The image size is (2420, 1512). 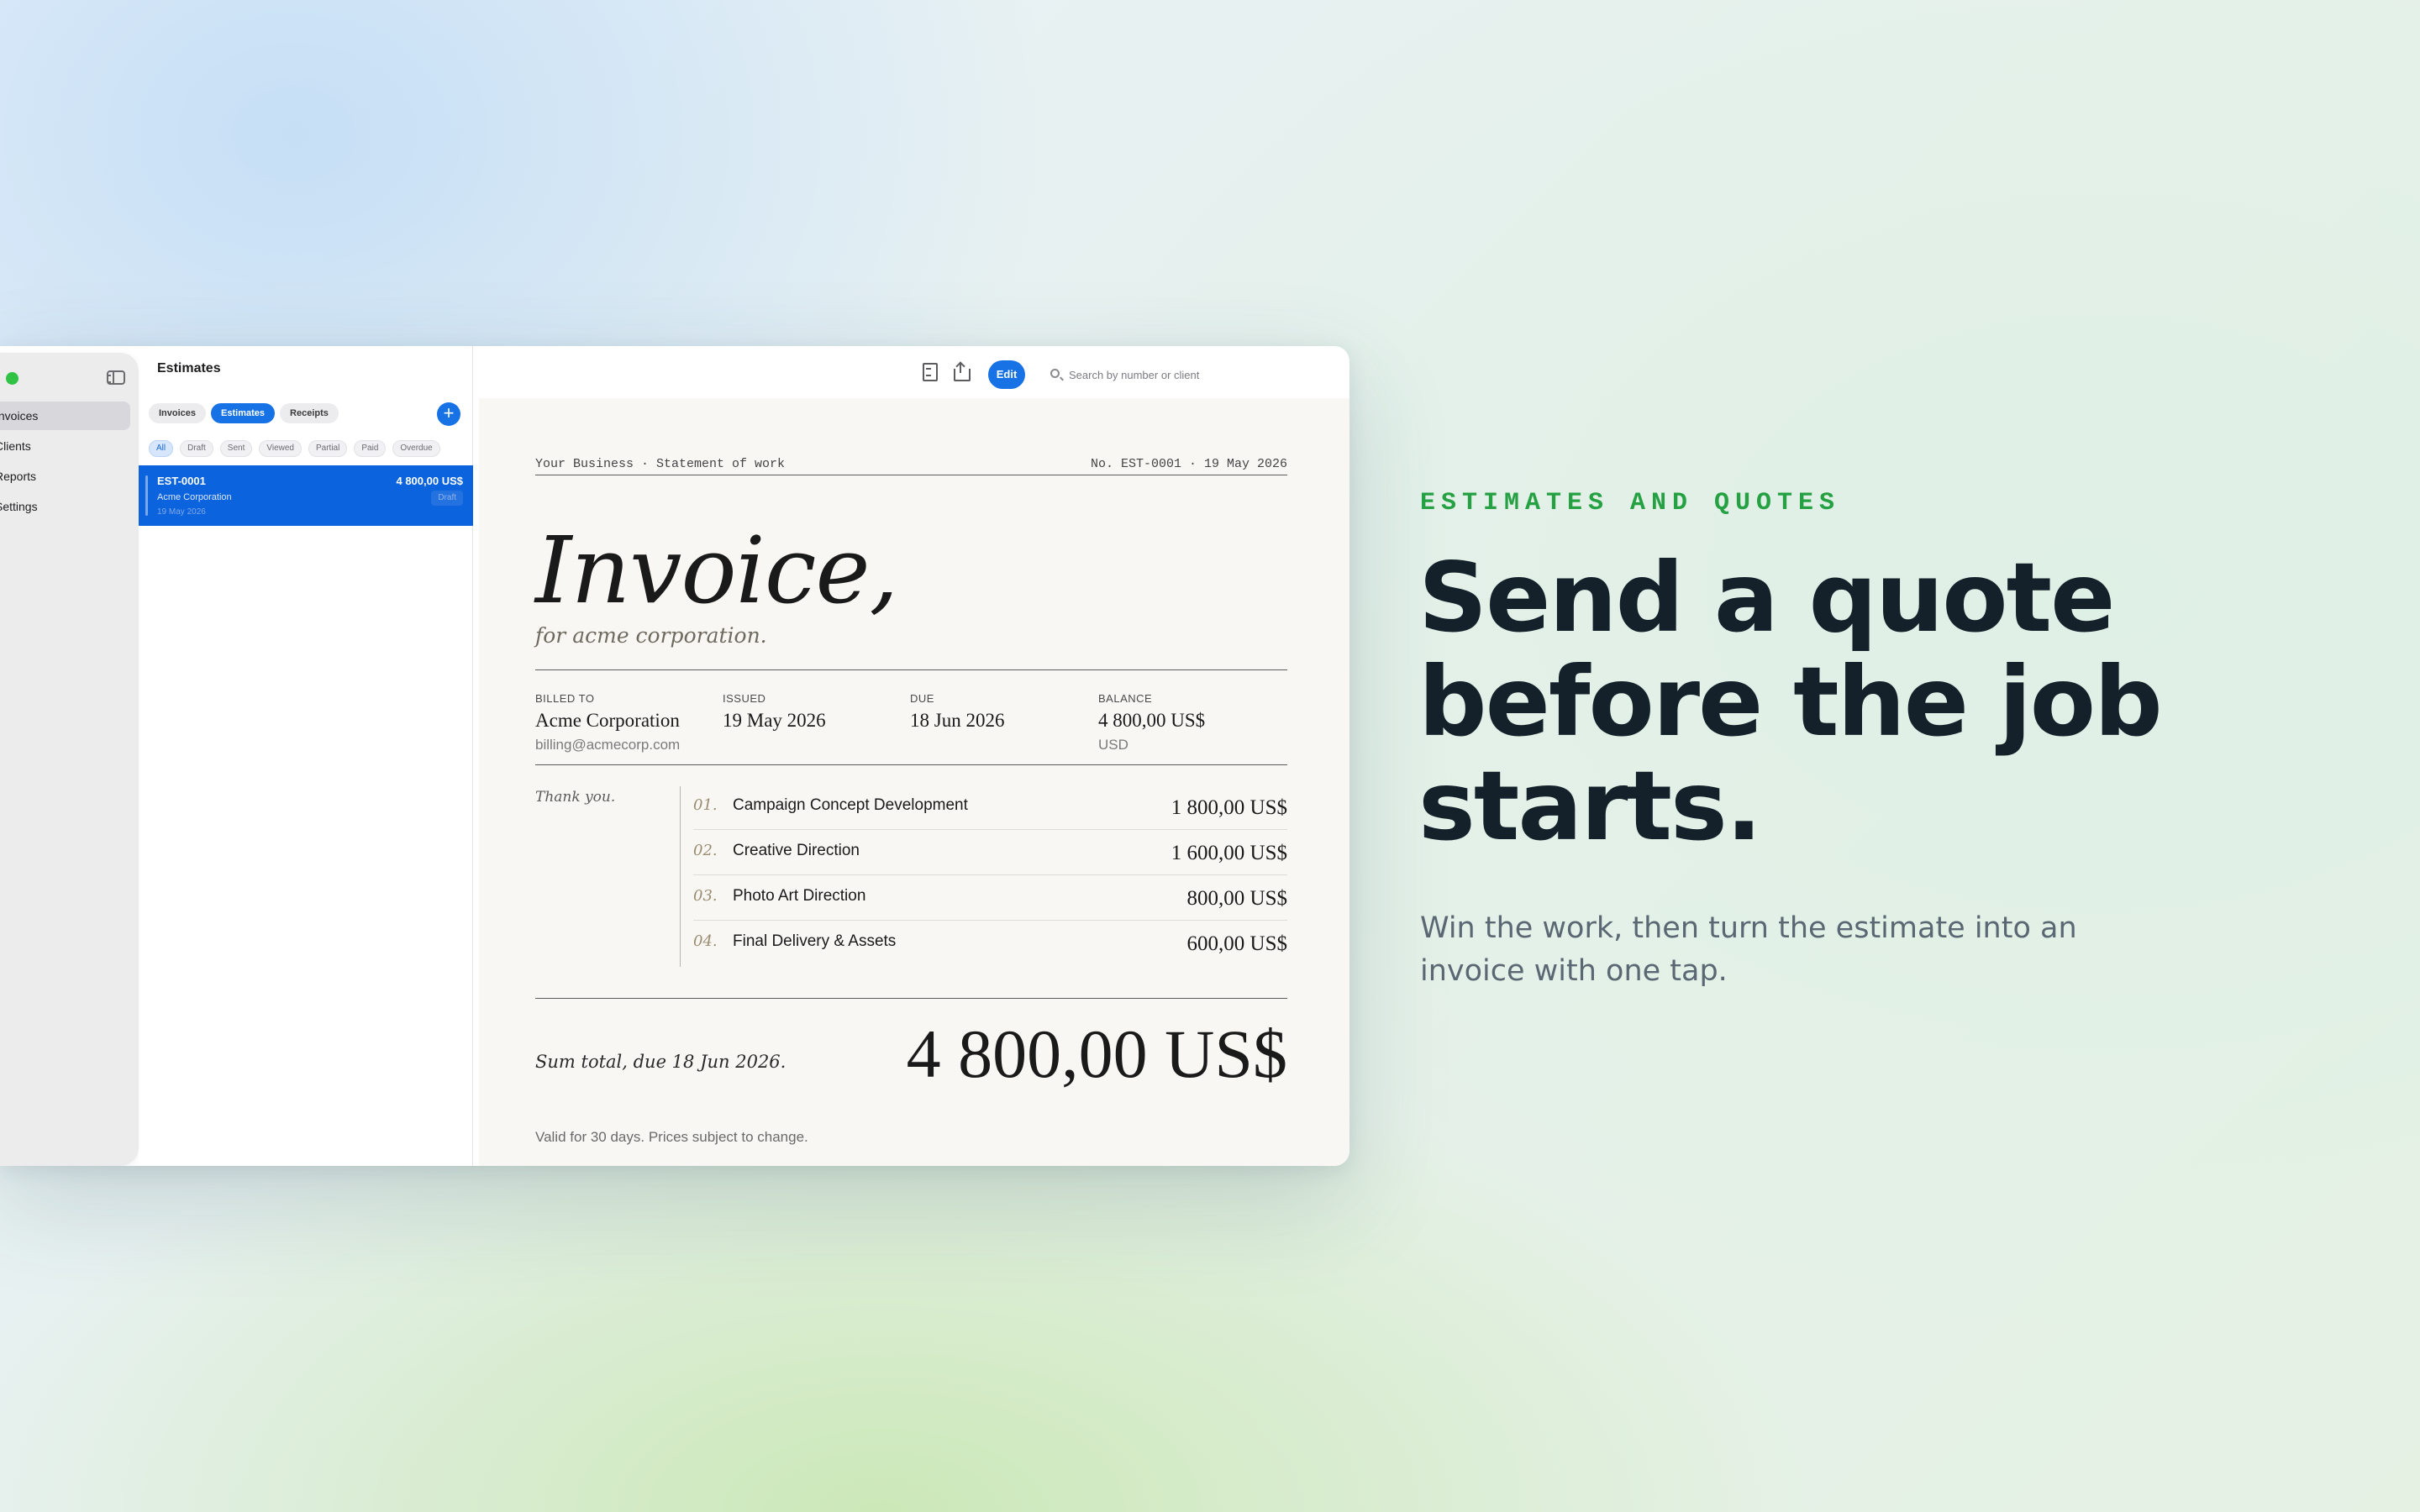 I want to click on share-arrow, so click(x=960, y=366).